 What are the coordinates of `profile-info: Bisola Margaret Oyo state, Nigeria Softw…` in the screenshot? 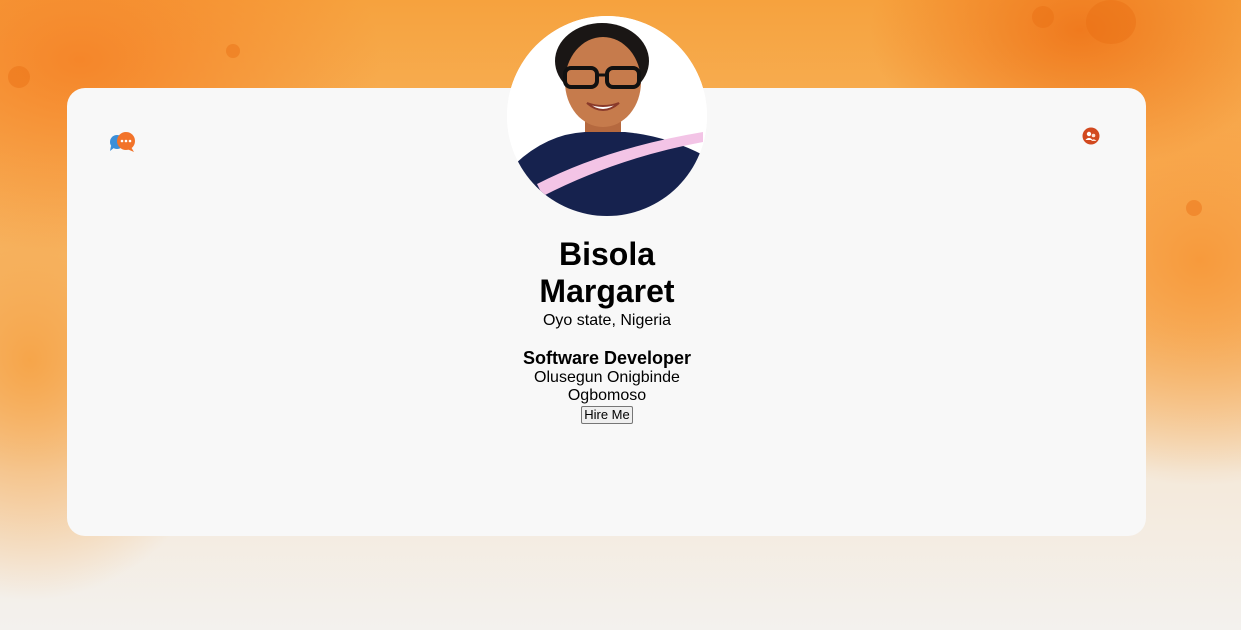 It's located at (607, 330).